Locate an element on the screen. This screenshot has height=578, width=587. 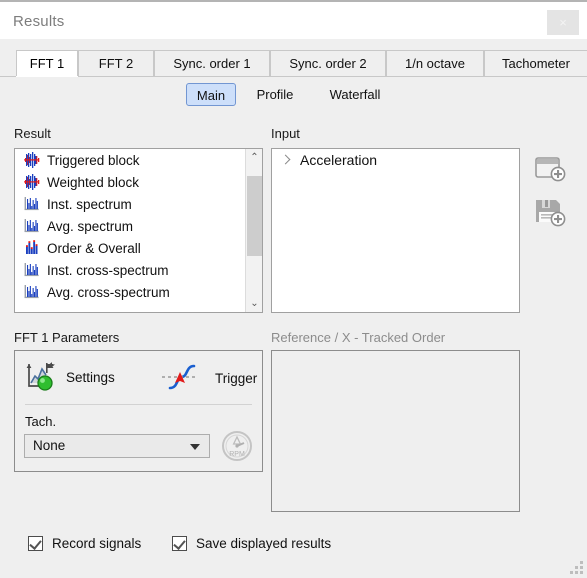
list-item: Triggered block is located at coordinates (129, 160).